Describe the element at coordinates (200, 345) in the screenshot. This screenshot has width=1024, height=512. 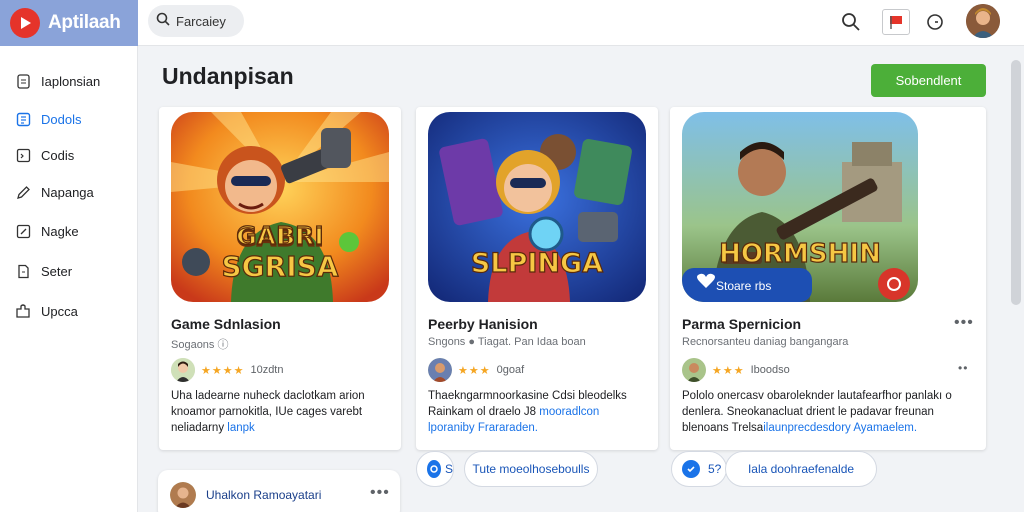
I see `game-subtitle: Sogaons ⓘ` at that location.